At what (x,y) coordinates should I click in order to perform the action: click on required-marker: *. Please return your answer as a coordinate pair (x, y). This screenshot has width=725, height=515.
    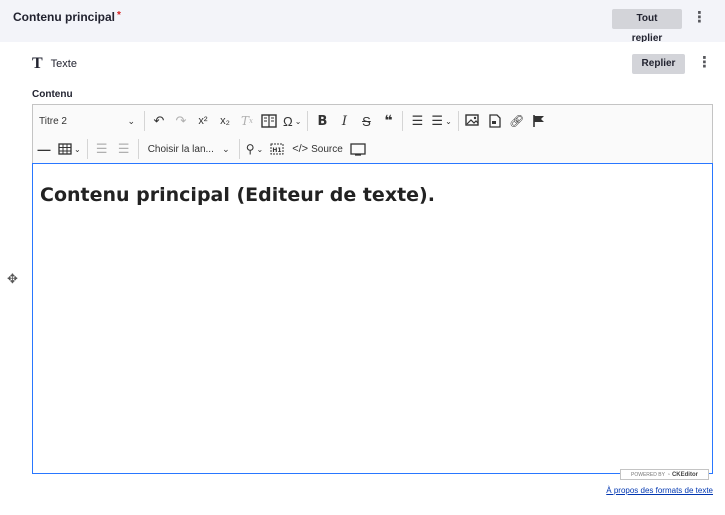
    Looking at the image, I should click on (119, 15).